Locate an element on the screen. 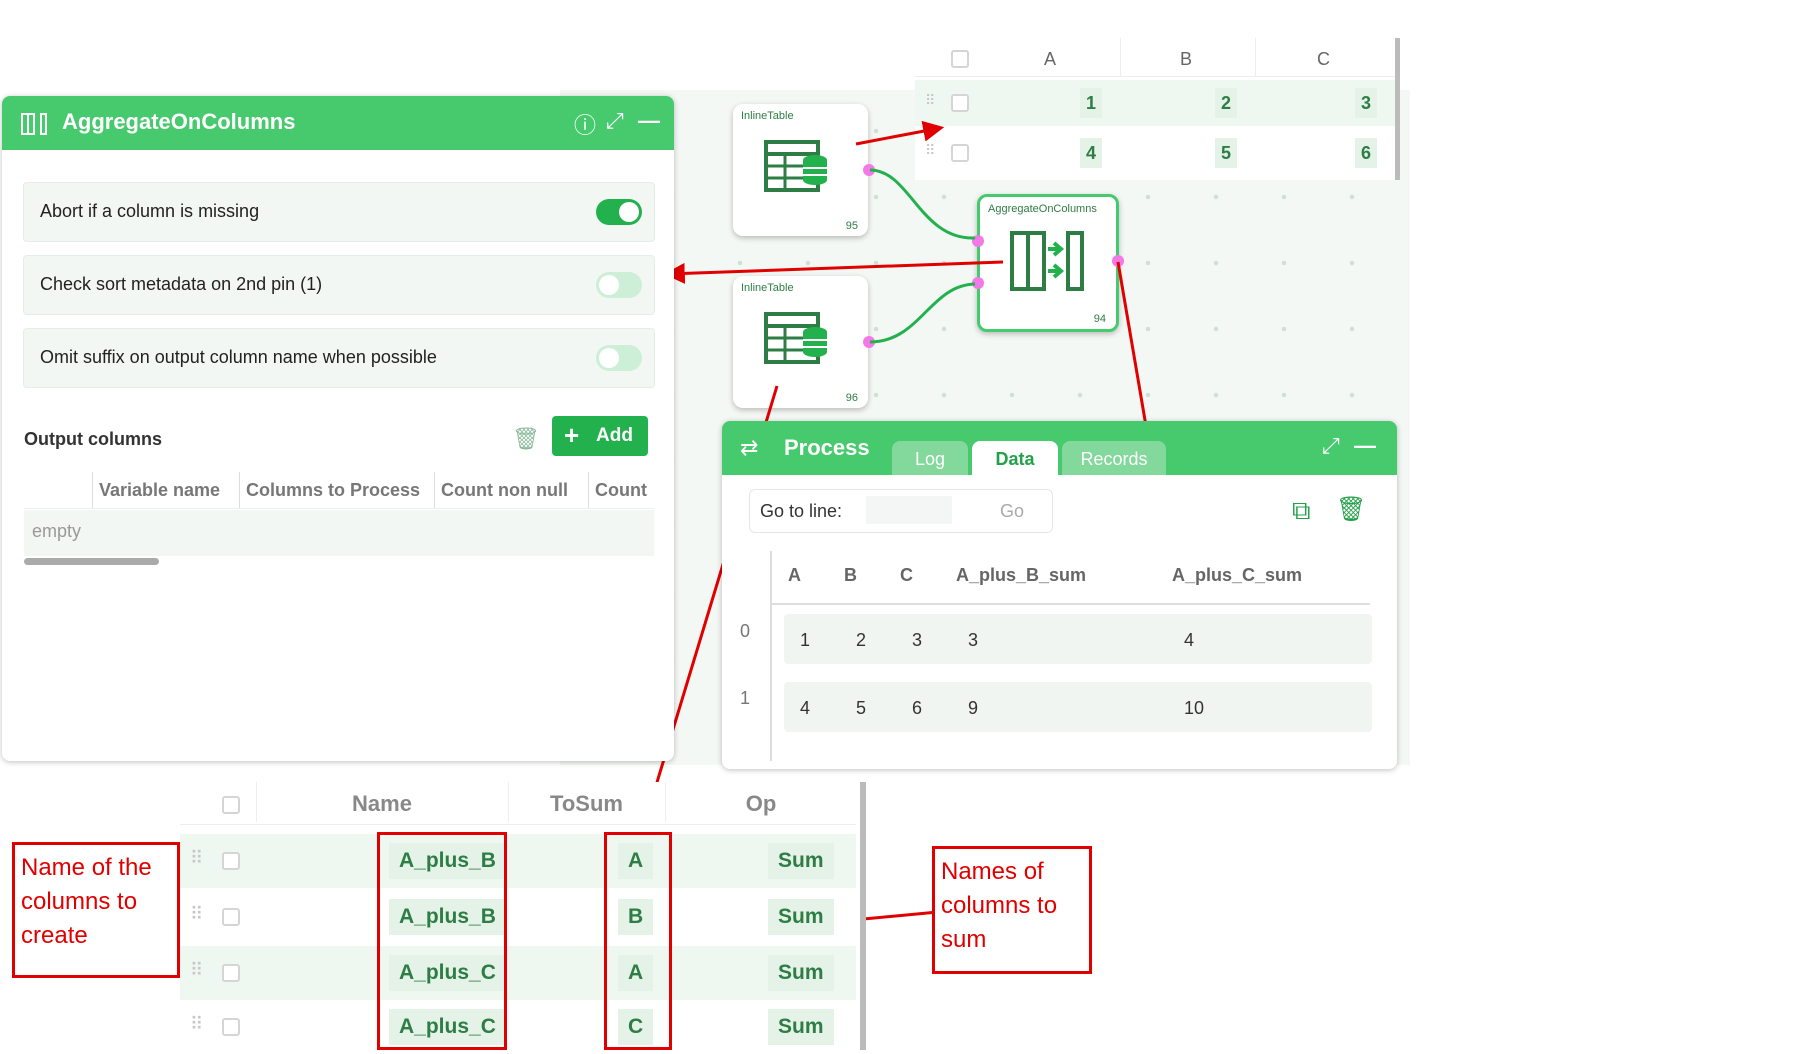  callout-columns-to-create: Name of the columns to create is located at coordinates (96, 910).